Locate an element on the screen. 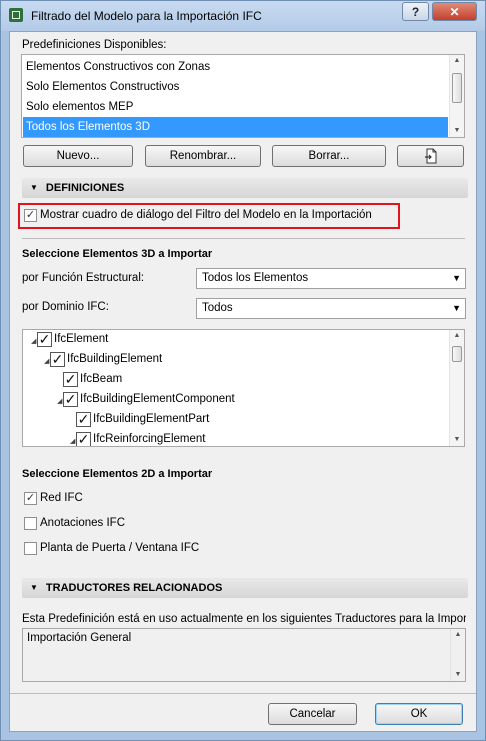 Image resolution: width=486 pixels, height=741 pixels. list-item: Elementos Constructivos con Zonas is located at coordinates (235, 67).